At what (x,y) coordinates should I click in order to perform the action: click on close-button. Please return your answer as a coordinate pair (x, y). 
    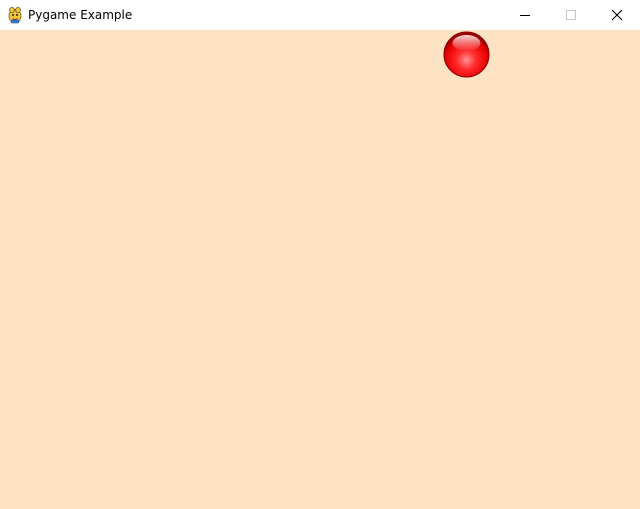
    Looking at the image, I should click on (617, 15).